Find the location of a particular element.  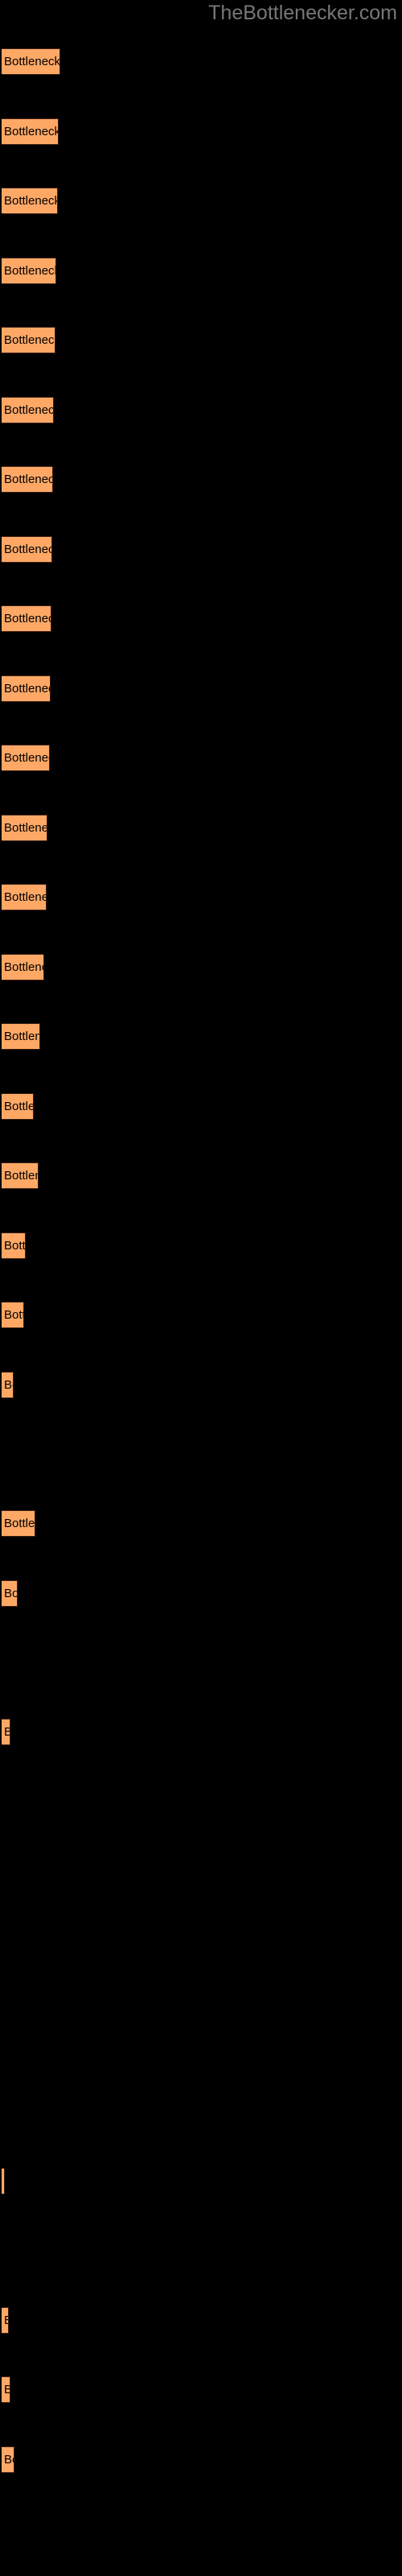

bar-18: Bottleneck result is located at coordinates (14, 1245).